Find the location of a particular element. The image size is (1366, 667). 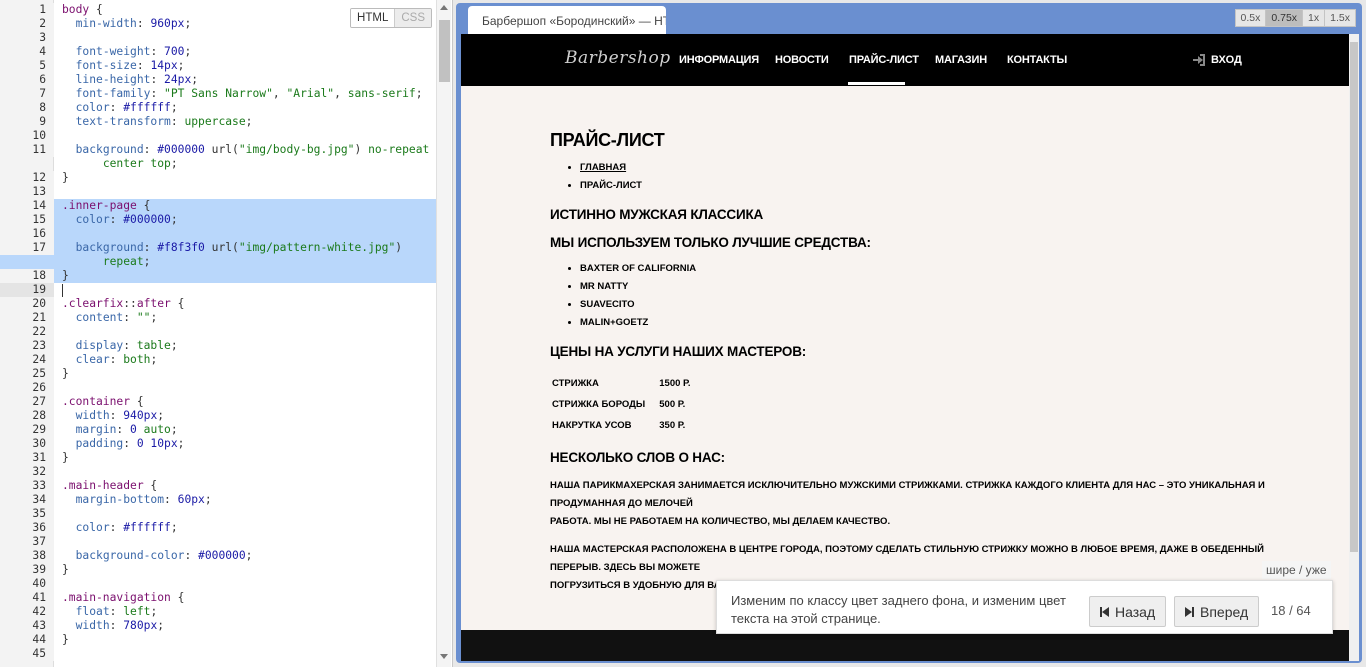

code-line: 40 is located at coordinates (218, 584).